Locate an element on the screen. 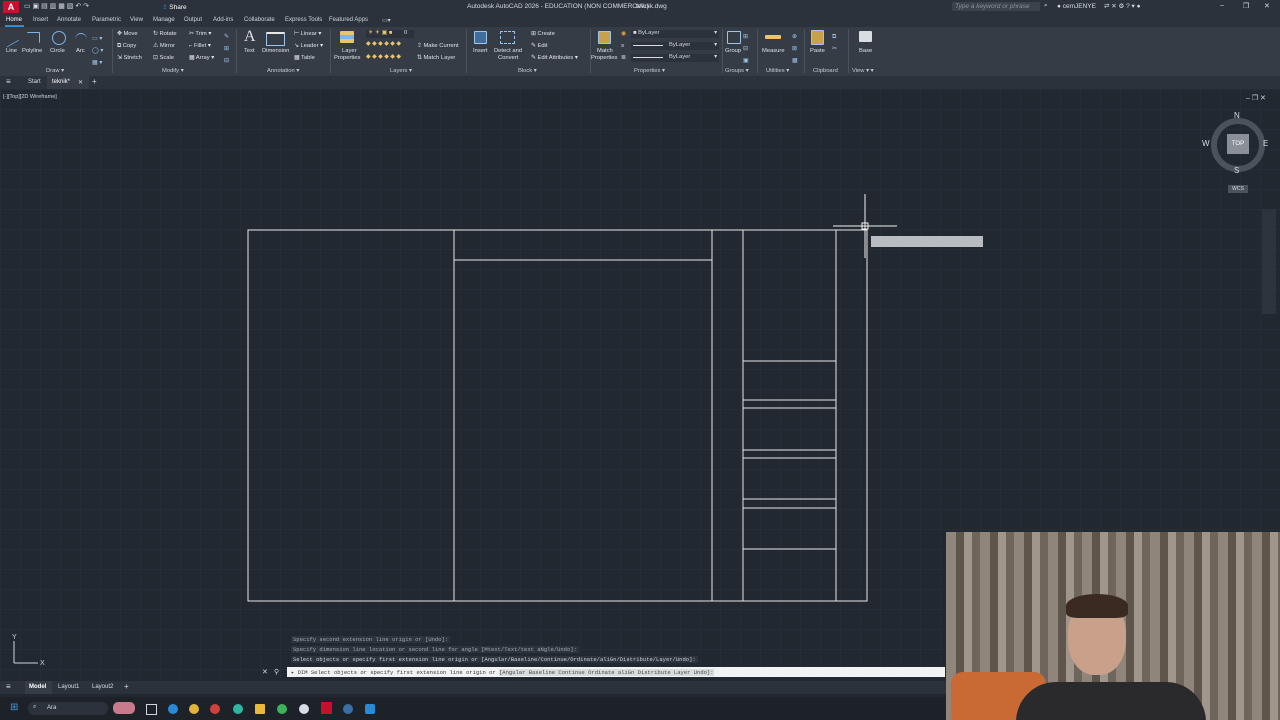  mirror-button: ⚠ Mirror is located at coordinates (164, 46).